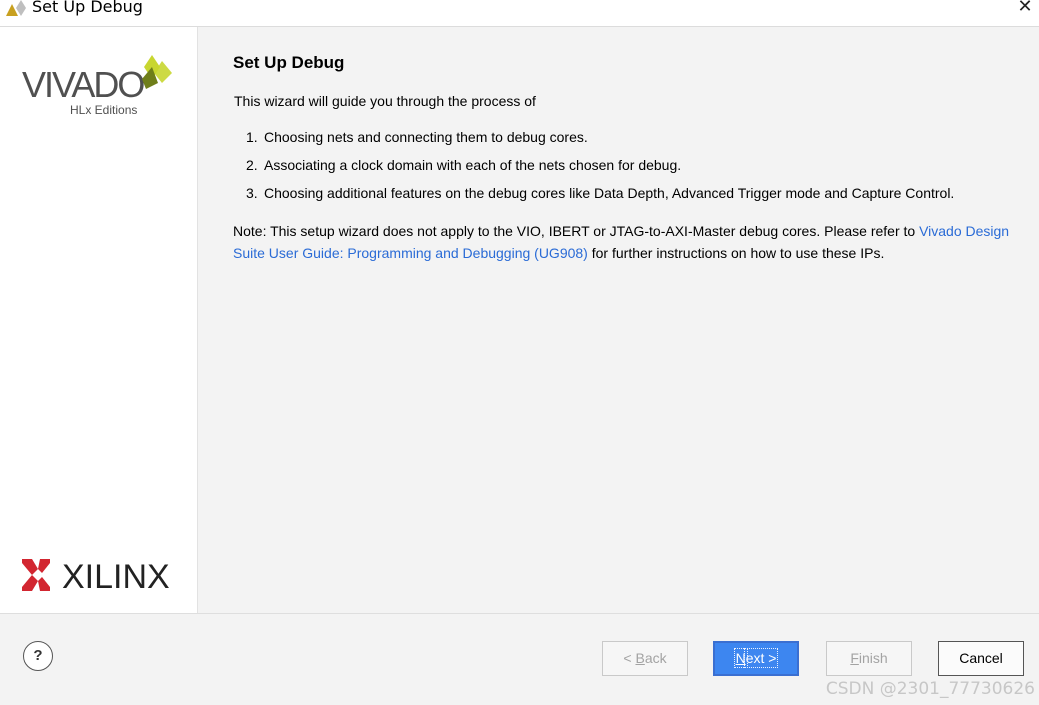 The image size is (1039, 705). Describe the element at coordinates (252, 165) in the screenshot. I see `step-number: 2.` at that location.